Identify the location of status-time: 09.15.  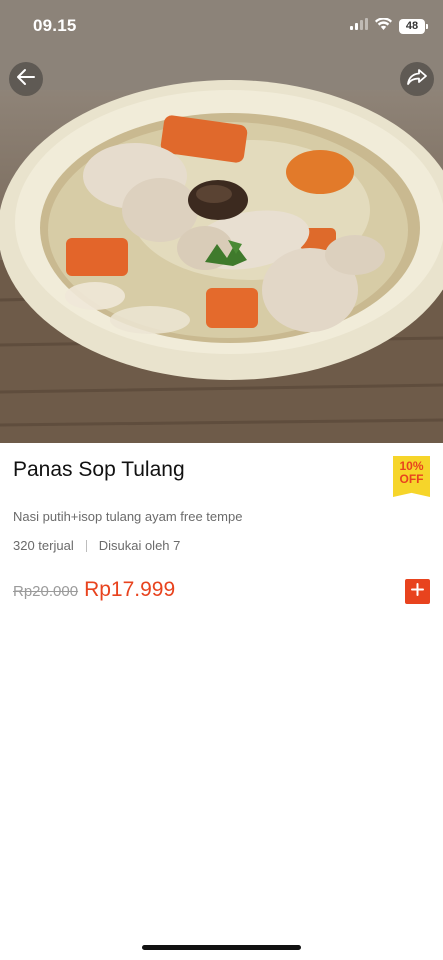
(55, 25).